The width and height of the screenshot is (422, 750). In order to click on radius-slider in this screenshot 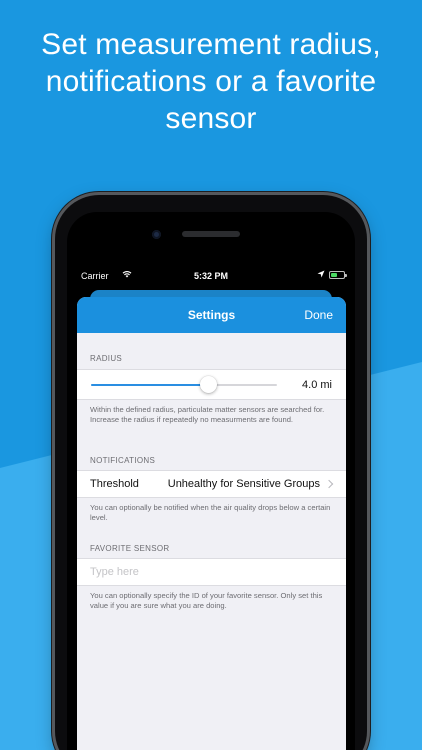, I will do `click(184, 385)`.